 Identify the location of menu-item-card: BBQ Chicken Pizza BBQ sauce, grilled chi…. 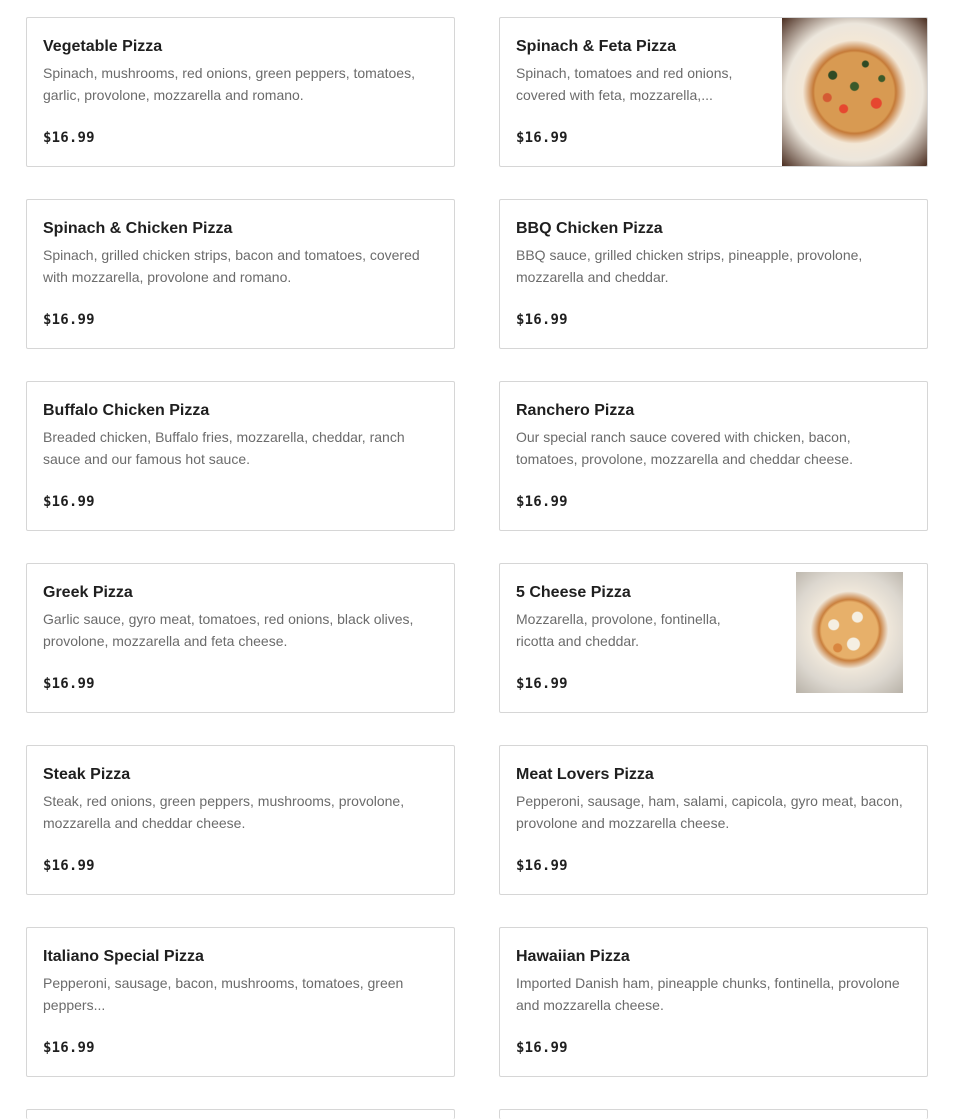
(713, 274).